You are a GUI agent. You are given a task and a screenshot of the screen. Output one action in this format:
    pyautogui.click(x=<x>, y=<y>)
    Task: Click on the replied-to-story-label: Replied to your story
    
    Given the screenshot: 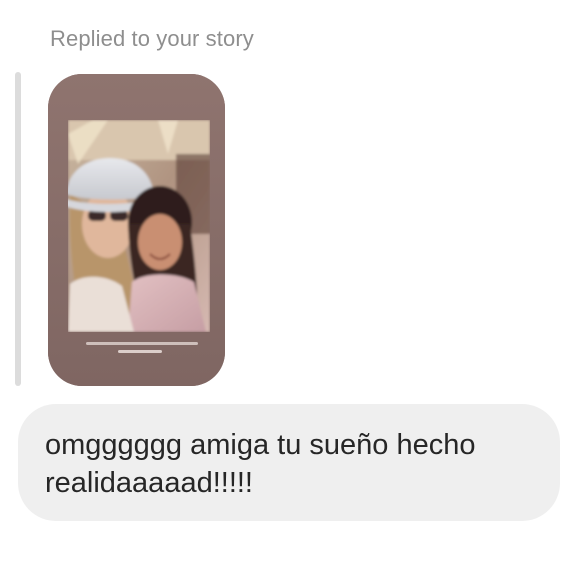 What is the action you would take?
    pyautogui.click(x=152, y=38)
    